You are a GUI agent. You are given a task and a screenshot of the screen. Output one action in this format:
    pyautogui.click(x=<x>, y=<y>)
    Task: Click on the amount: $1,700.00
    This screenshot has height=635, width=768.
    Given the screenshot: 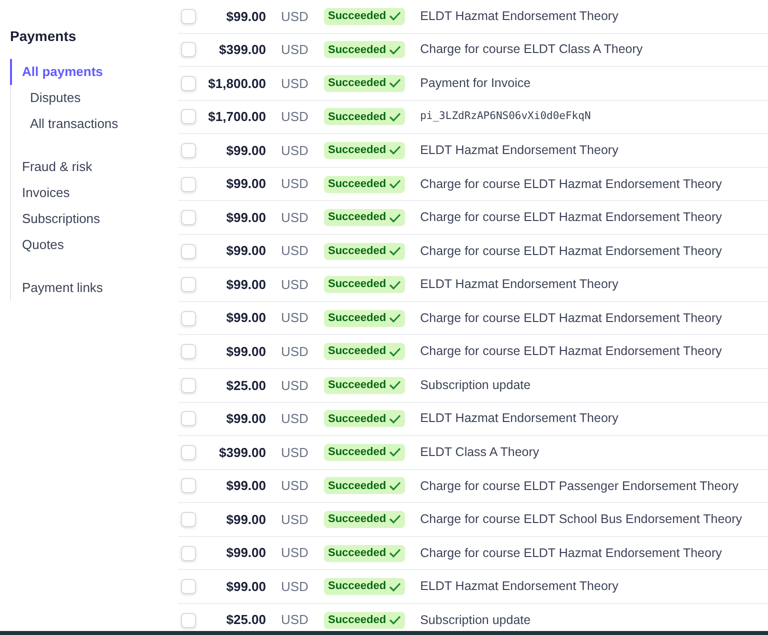 What is the action you would take?
    pyautogui.click(x=236, y=117)
    